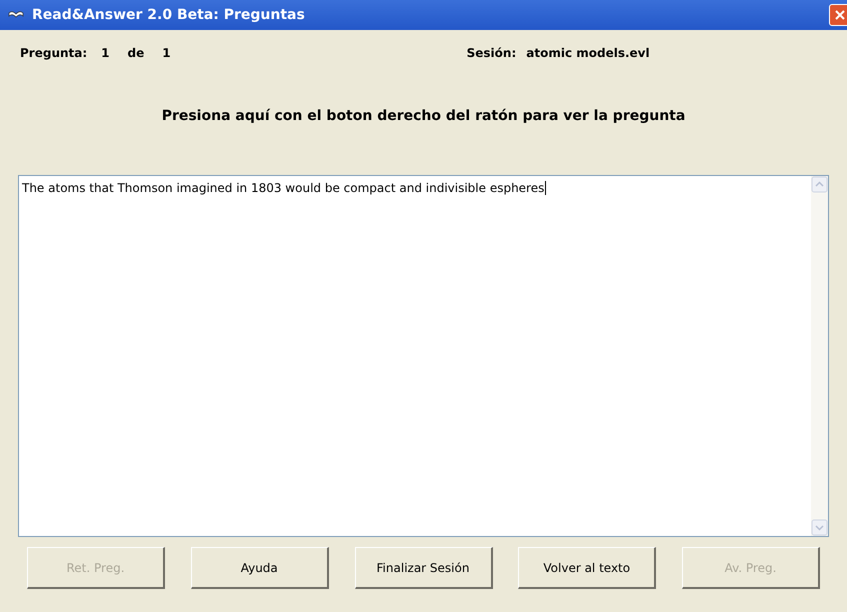 The image size is (847, 612). I want to click on of-label: de, so click(136, 53).